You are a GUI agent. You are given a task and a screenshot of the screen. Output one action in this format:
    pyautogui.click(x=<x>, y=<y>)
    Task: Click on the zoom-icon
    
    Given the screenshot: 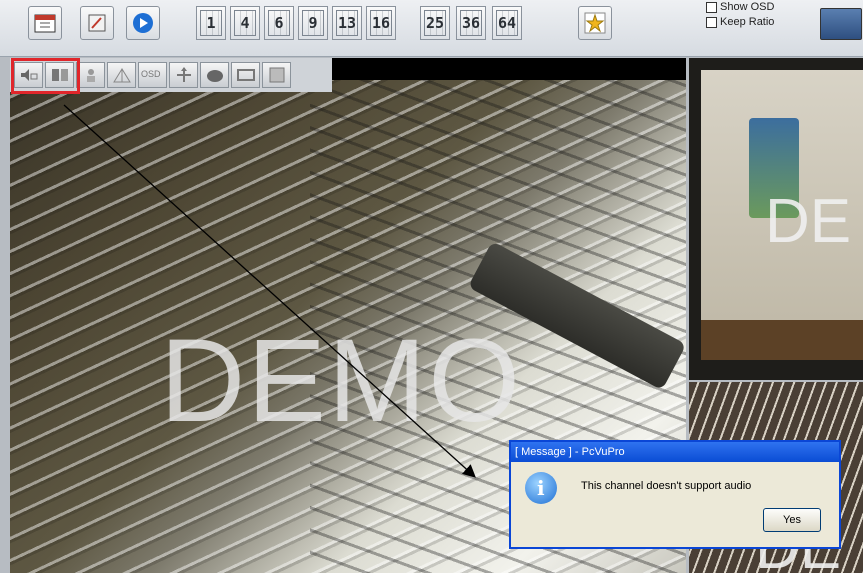 What is the action you would take?
    pyautogui.click(x=184, y=74)
    